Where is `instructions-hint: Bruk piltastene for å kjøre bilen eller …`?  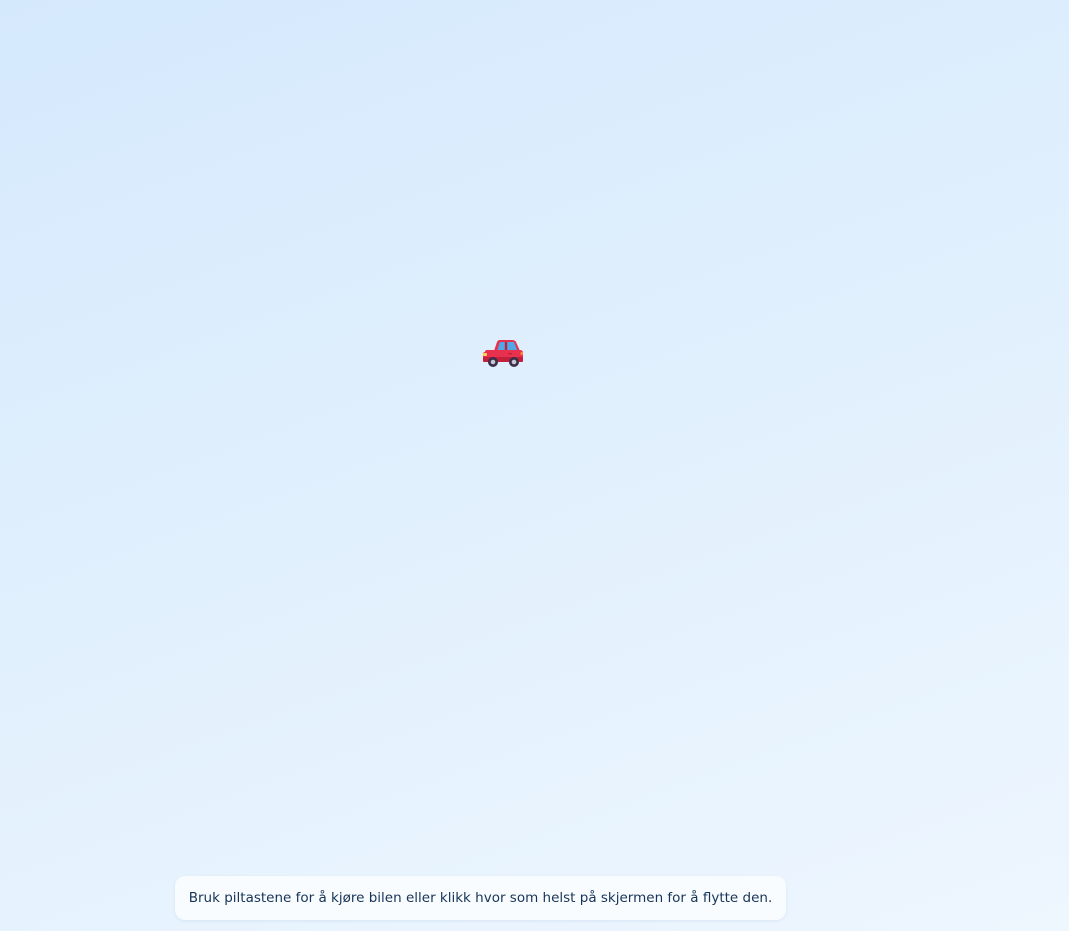 instructions-hint: Bruk piltastene for å kjøre bilen eller … is located at coordinates (480, 898).